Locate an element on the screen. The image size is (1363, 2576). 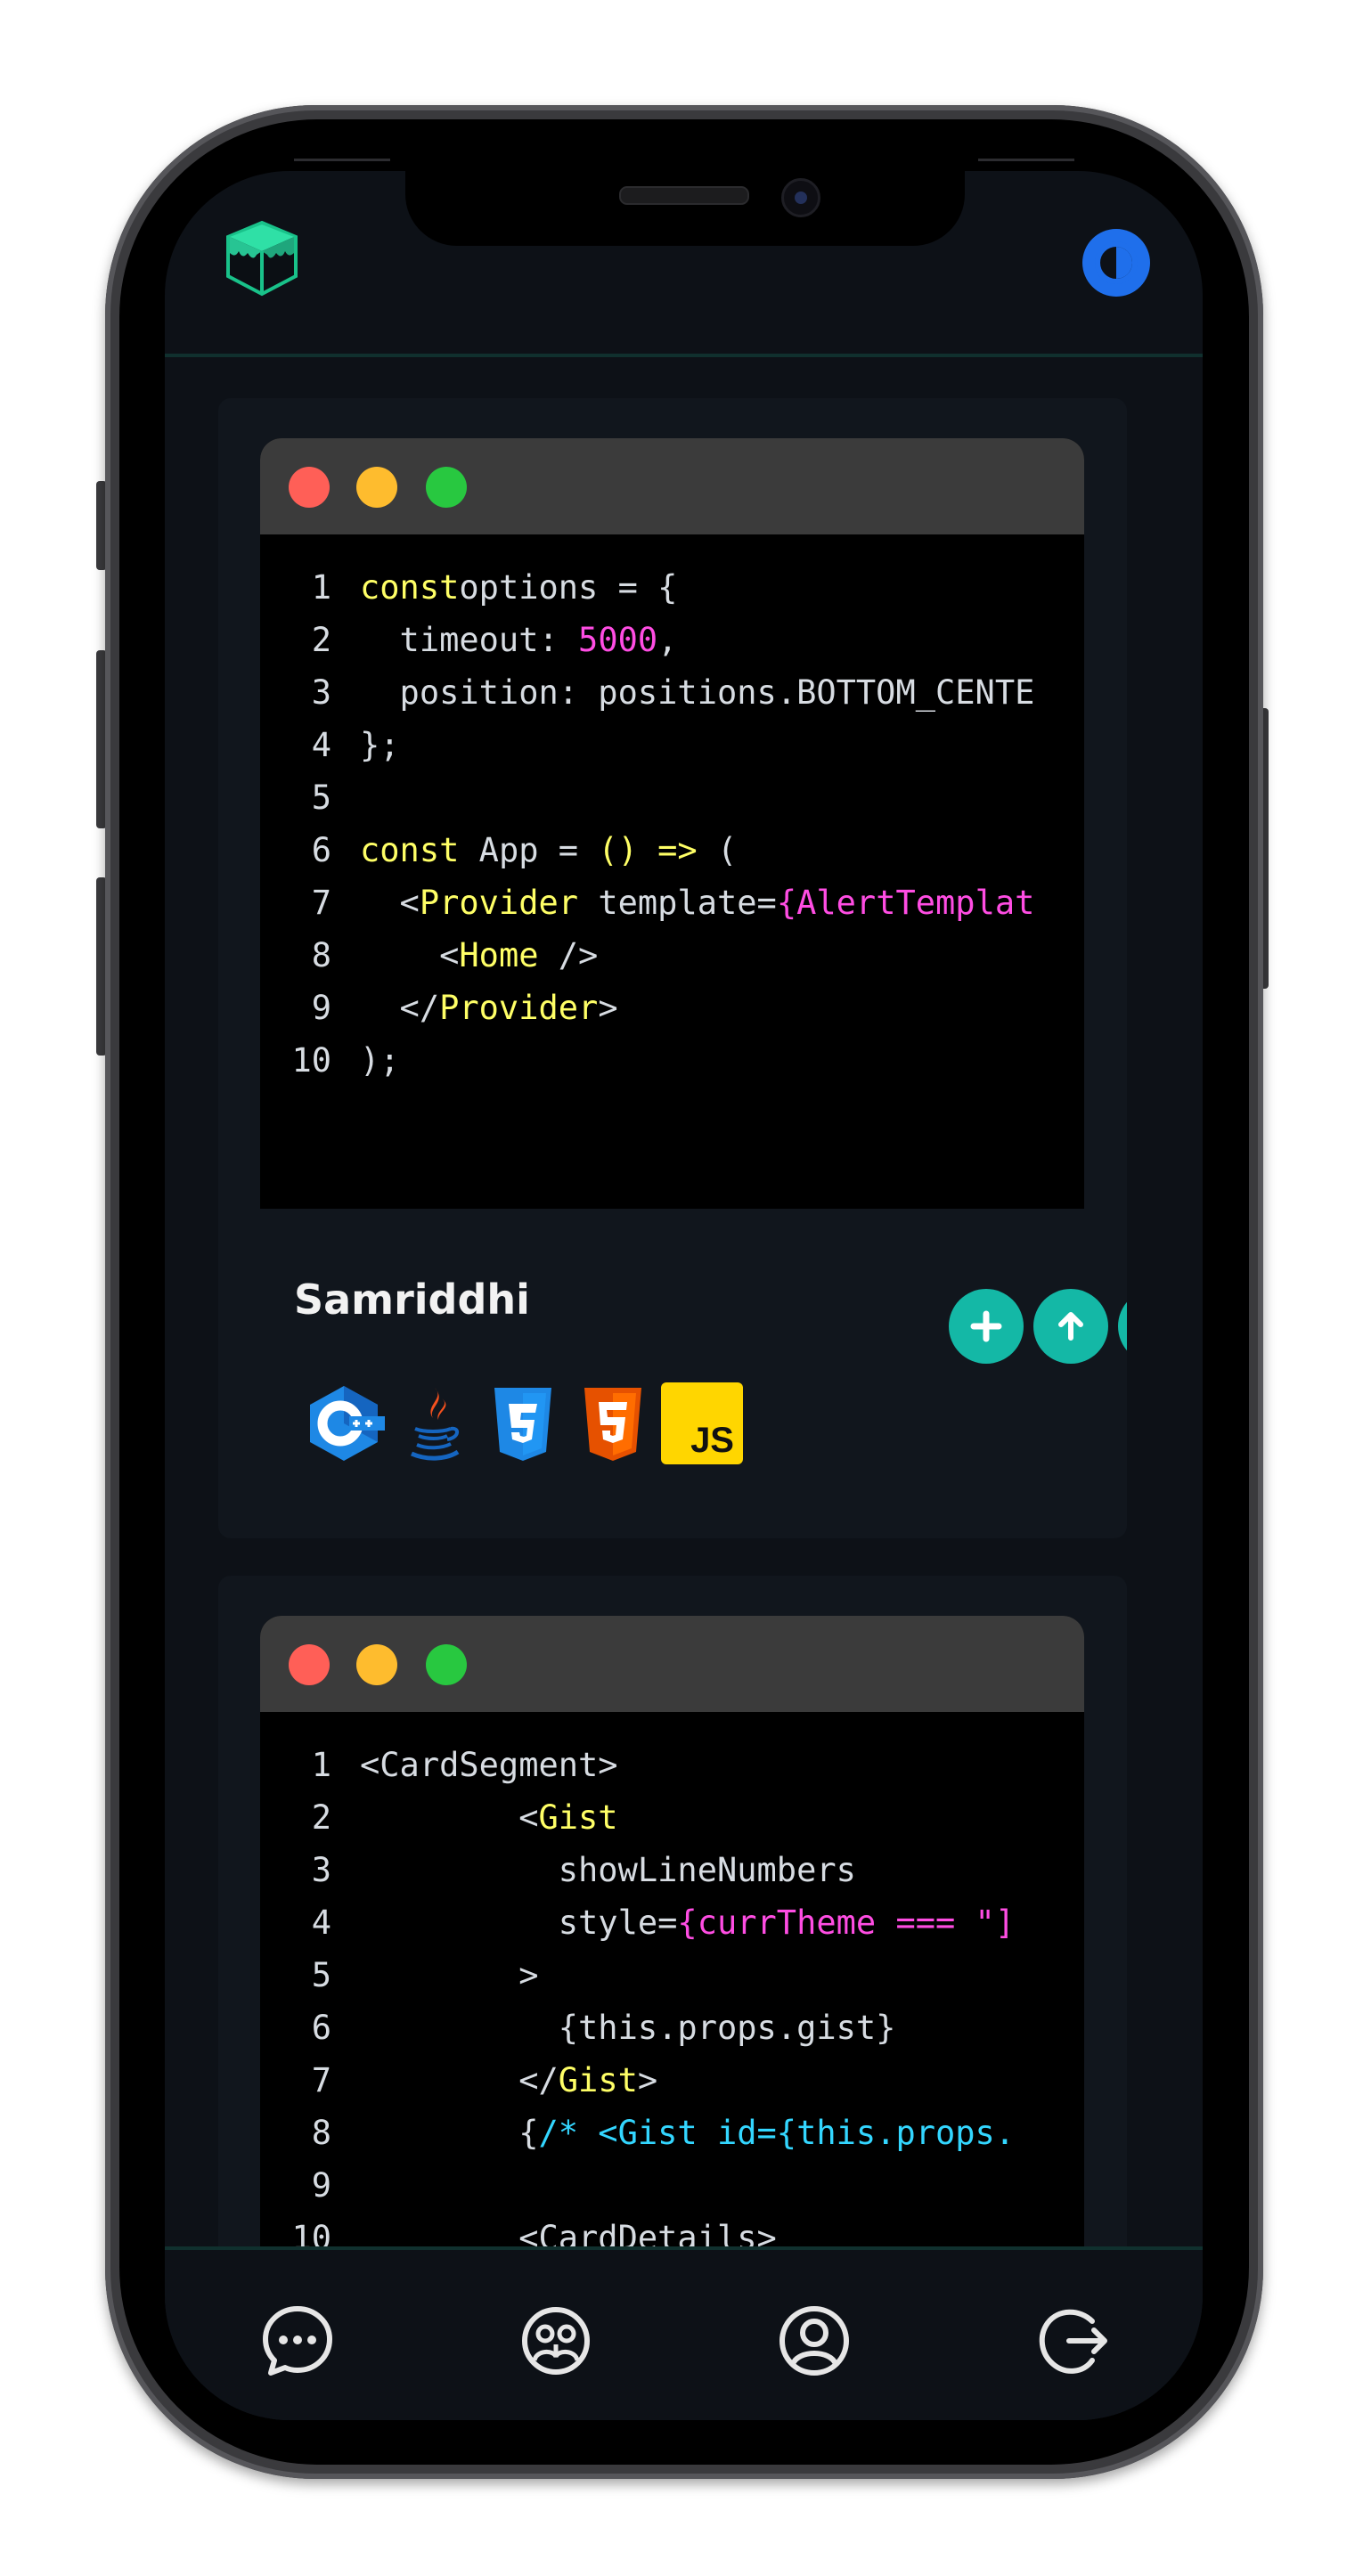
code-token: ( is located at coordinates (718, 850).